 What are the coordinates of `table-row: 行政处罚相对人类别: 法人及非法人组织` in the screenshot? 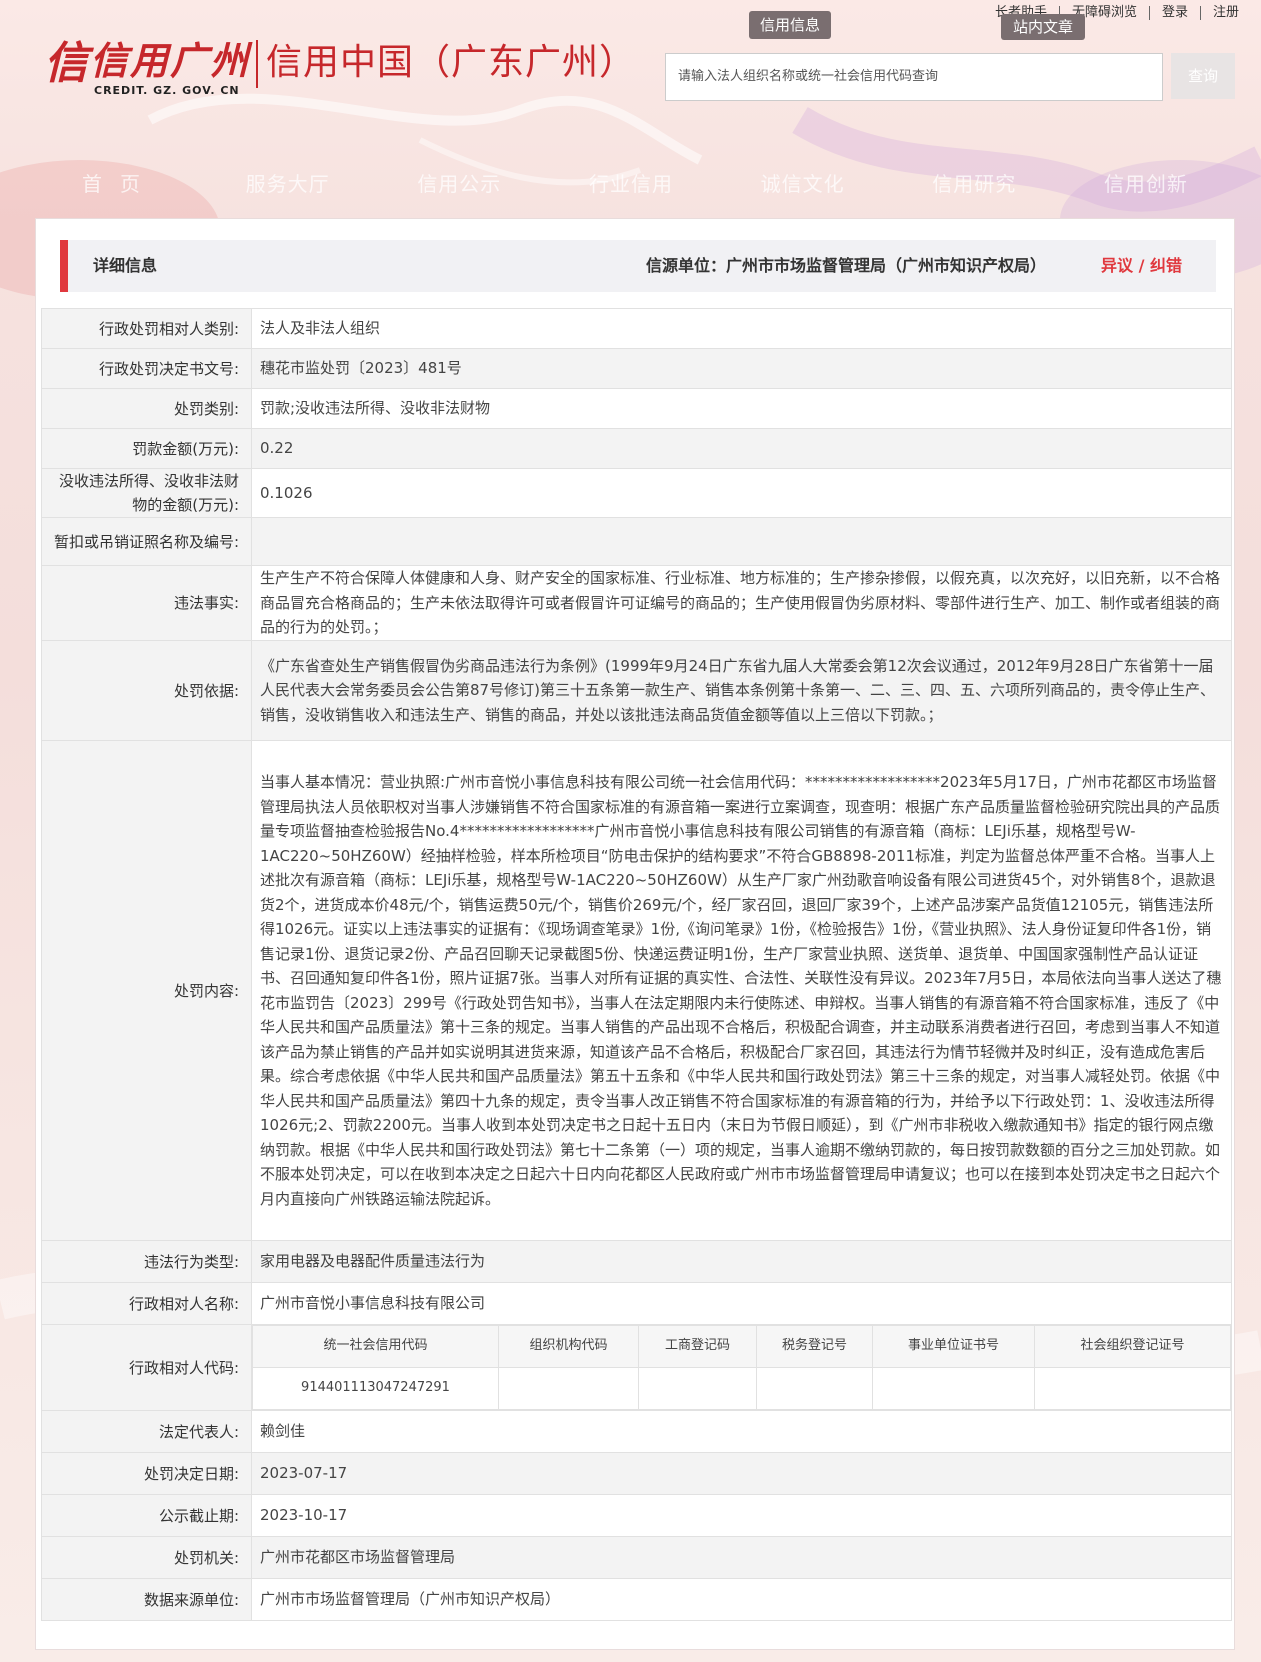 It's located at (636, 328).